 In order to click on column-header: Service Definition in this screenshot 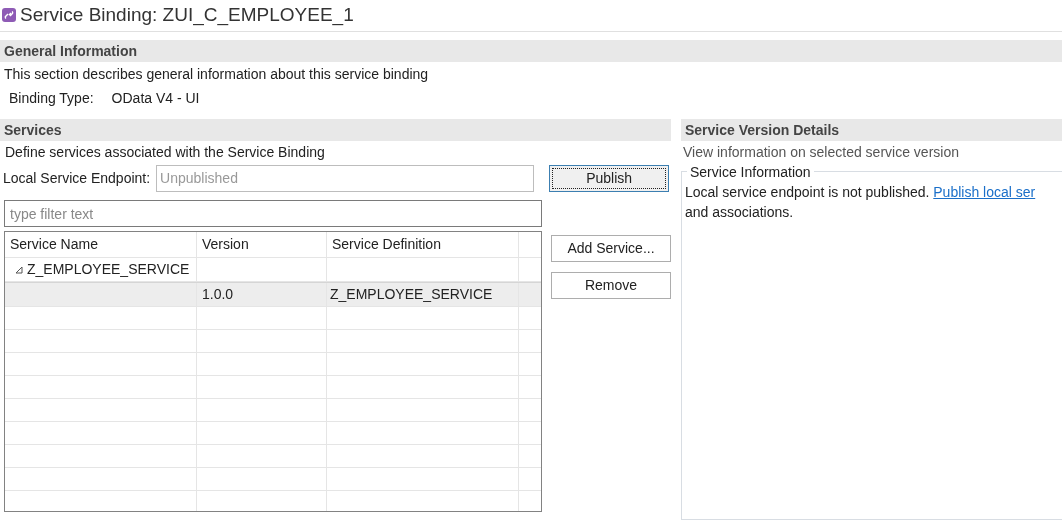, I will do `click(386, 244)`.